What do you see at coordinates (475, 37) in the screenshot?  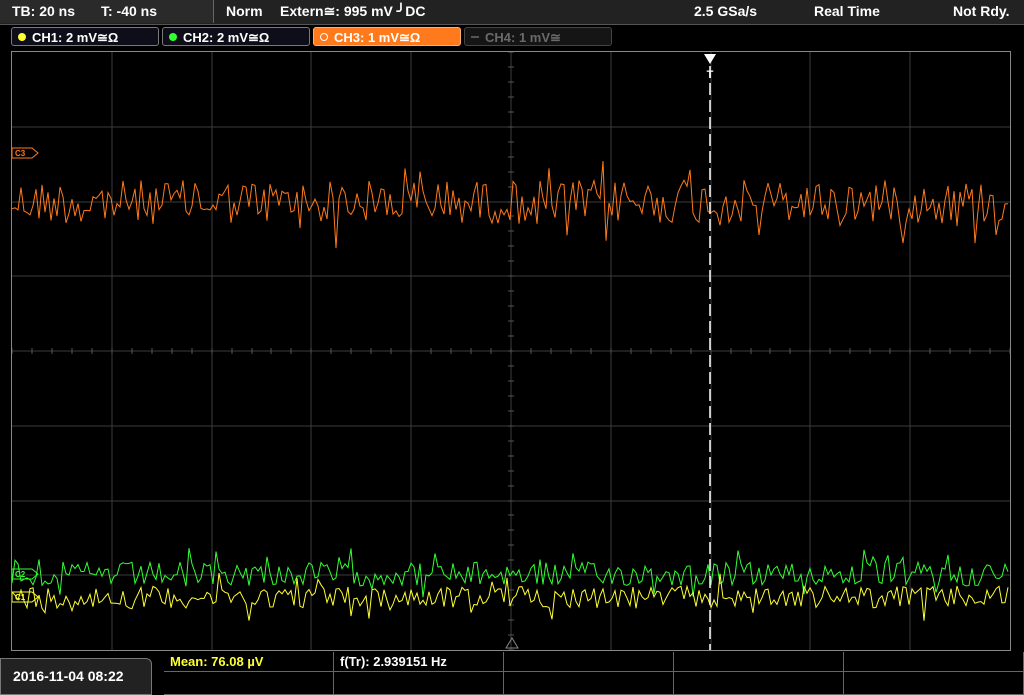 I see `channel-4-color-dot` at bounding box center [475, 37].